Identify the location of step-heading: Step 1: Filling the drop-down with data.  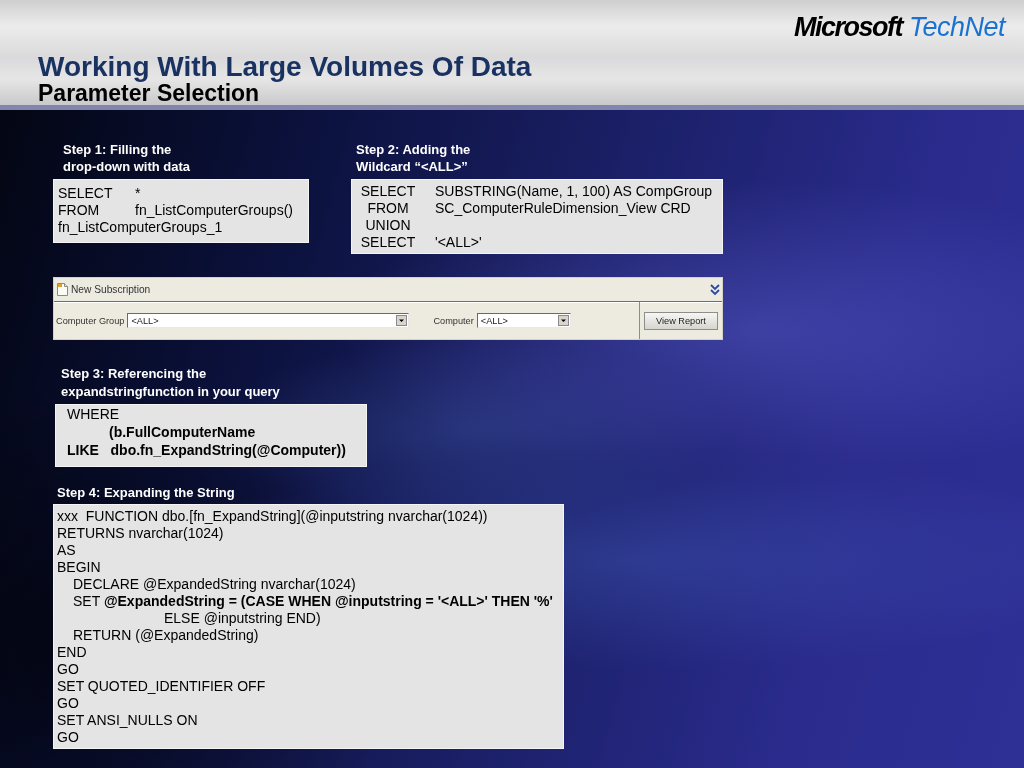
(127, 158).